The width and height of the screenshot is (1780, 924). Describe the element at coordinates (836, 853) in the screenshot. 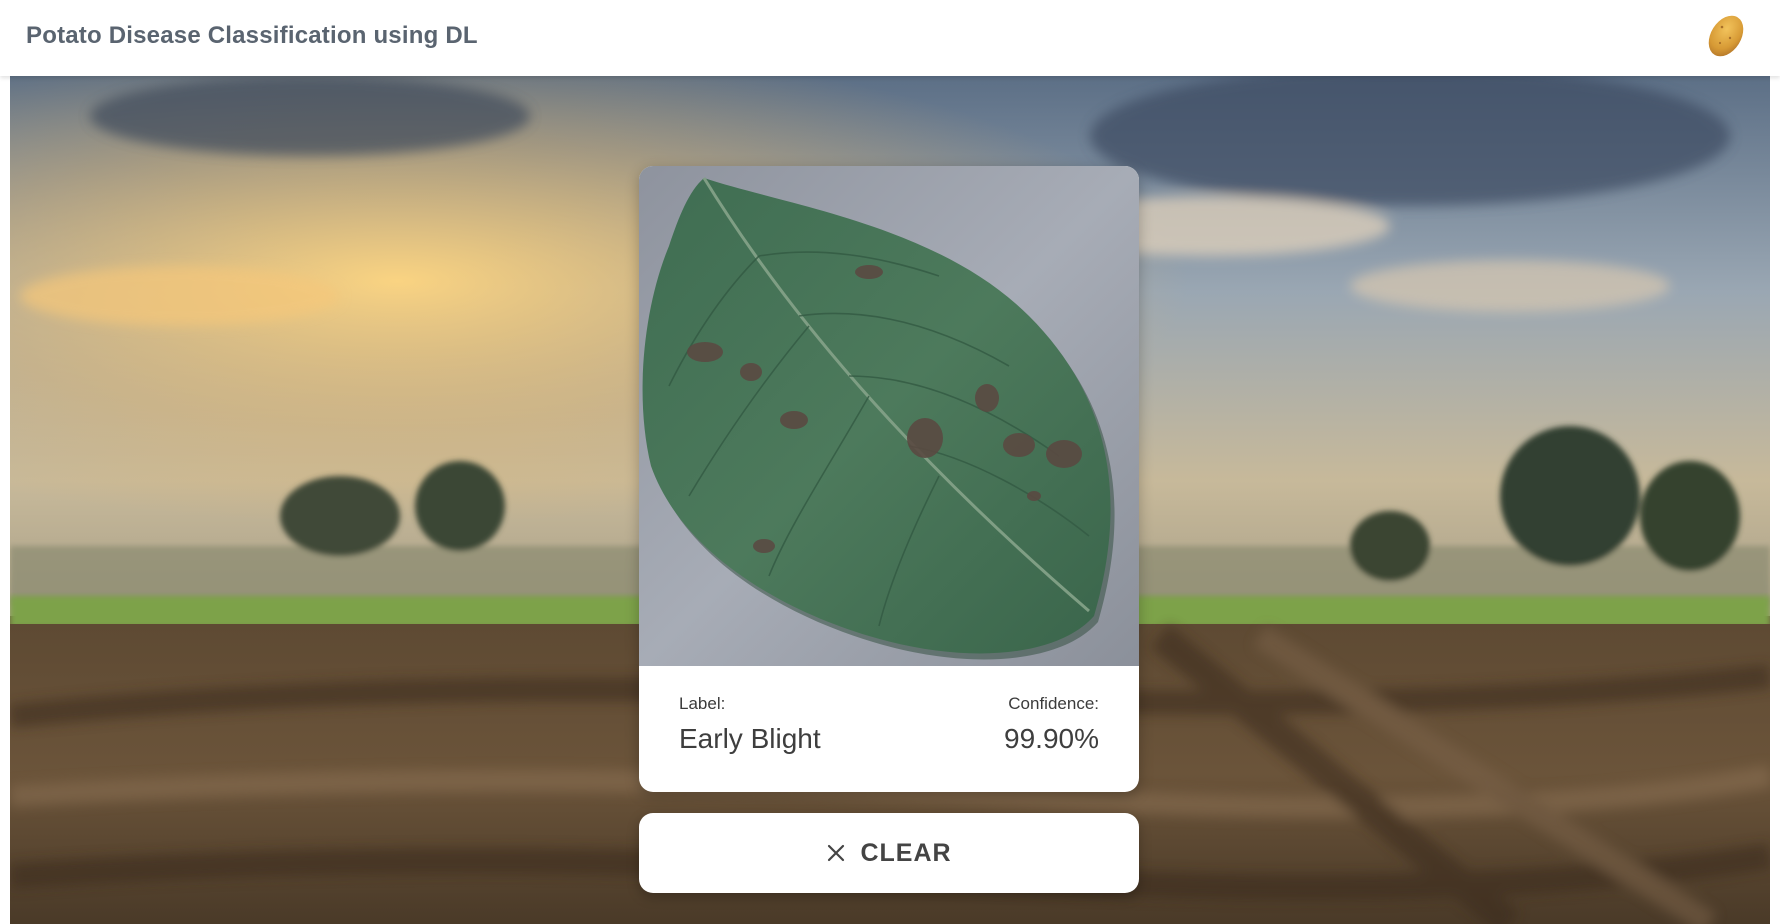

I see `close-icon` at that location.